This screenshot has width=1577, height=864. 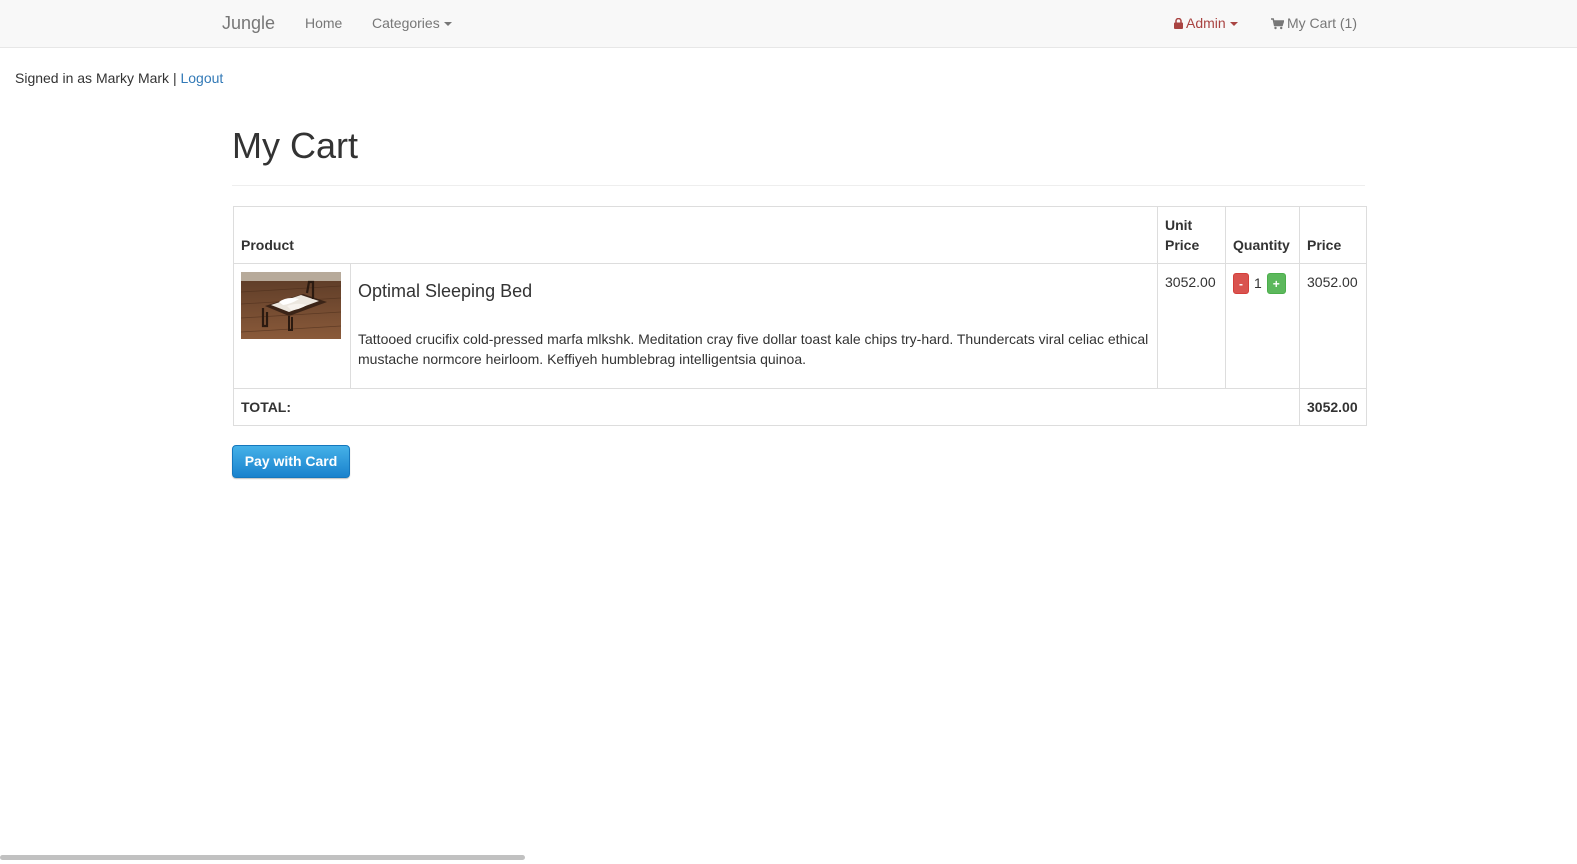 What do you see at coordinates (798, 185) in the screenshot?
I see `title-divider` at bounding box center [798, 185].